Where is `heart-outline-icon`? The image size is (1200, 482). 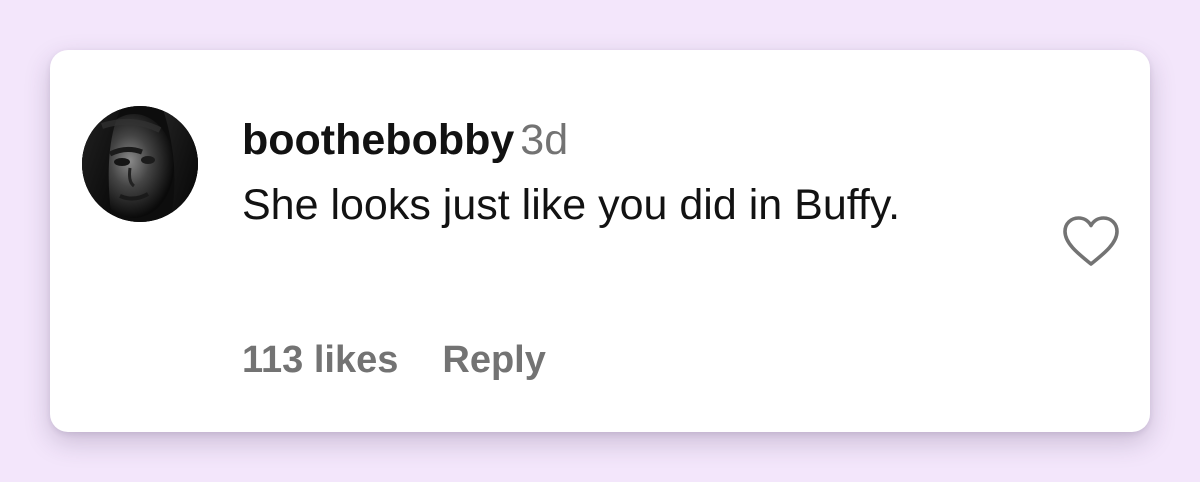 heart-outline-icon is located at coordinates (1091, 241).